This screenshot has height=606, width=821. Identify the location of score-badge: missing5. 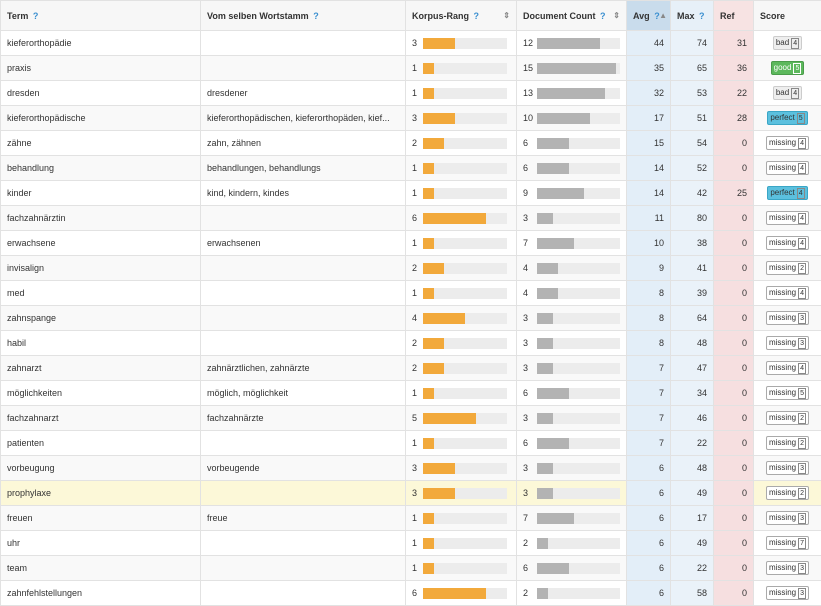
(787, 393).